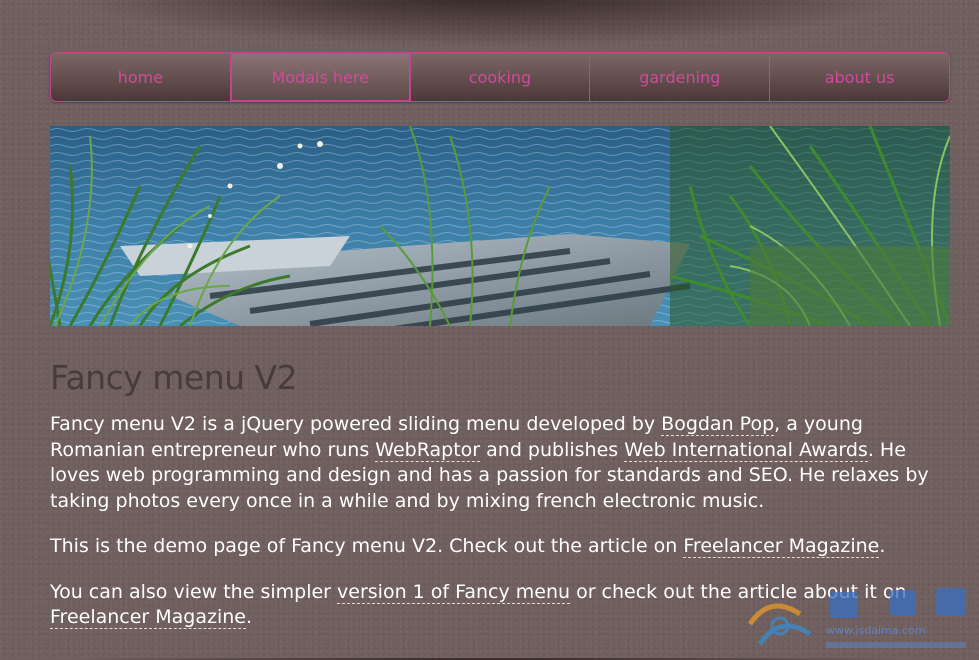 The width and height of the screenshot is (979, 660). What do you see at coordinates (174, 377) in the screenshot?
I see `page-title: Fancy menu V2` at bounding box center [174, 377].